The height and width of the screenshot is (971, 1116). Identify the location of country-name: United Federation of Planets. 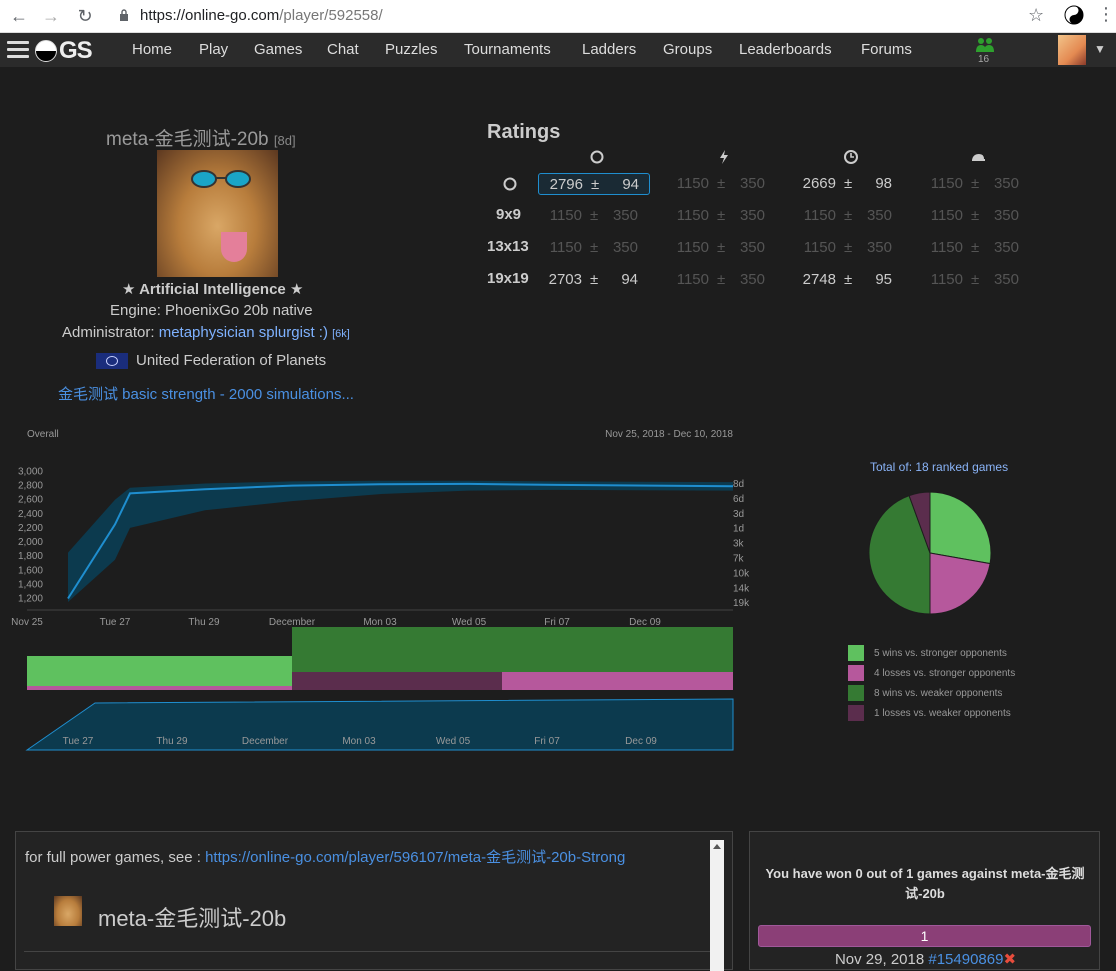
(231, 360).